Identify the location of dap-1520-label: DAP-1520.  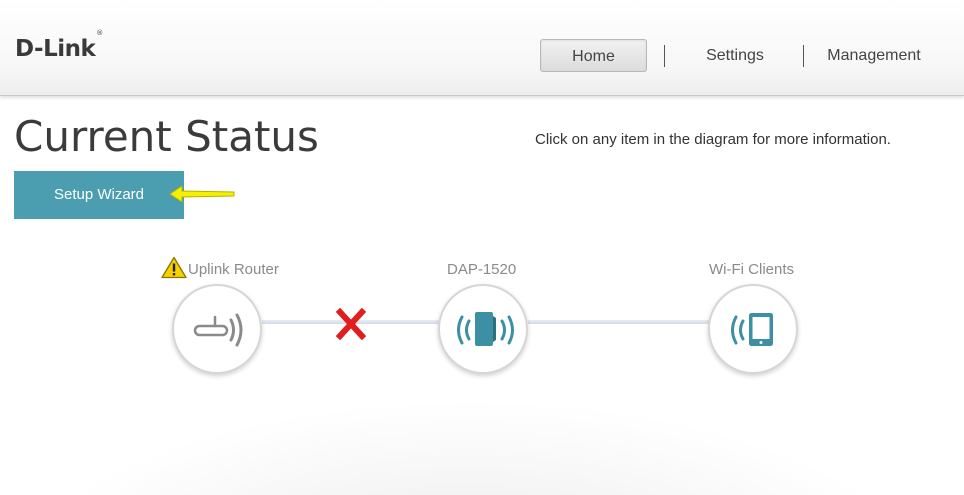
(482, 269).